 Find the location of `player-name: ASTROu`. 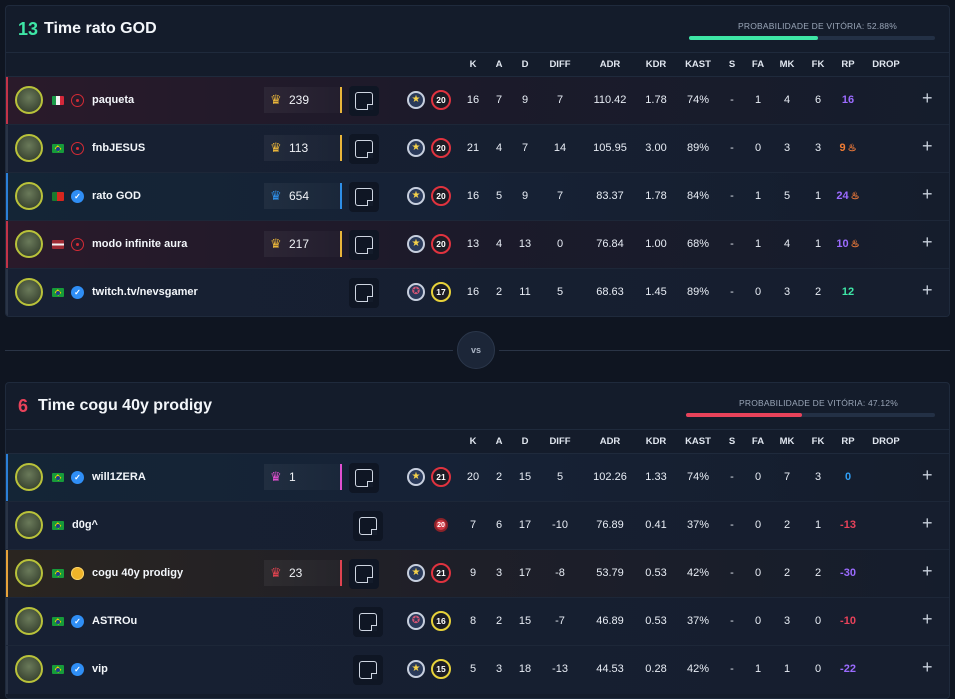

player-name: ASTROu is located at coordinates (114, 621).